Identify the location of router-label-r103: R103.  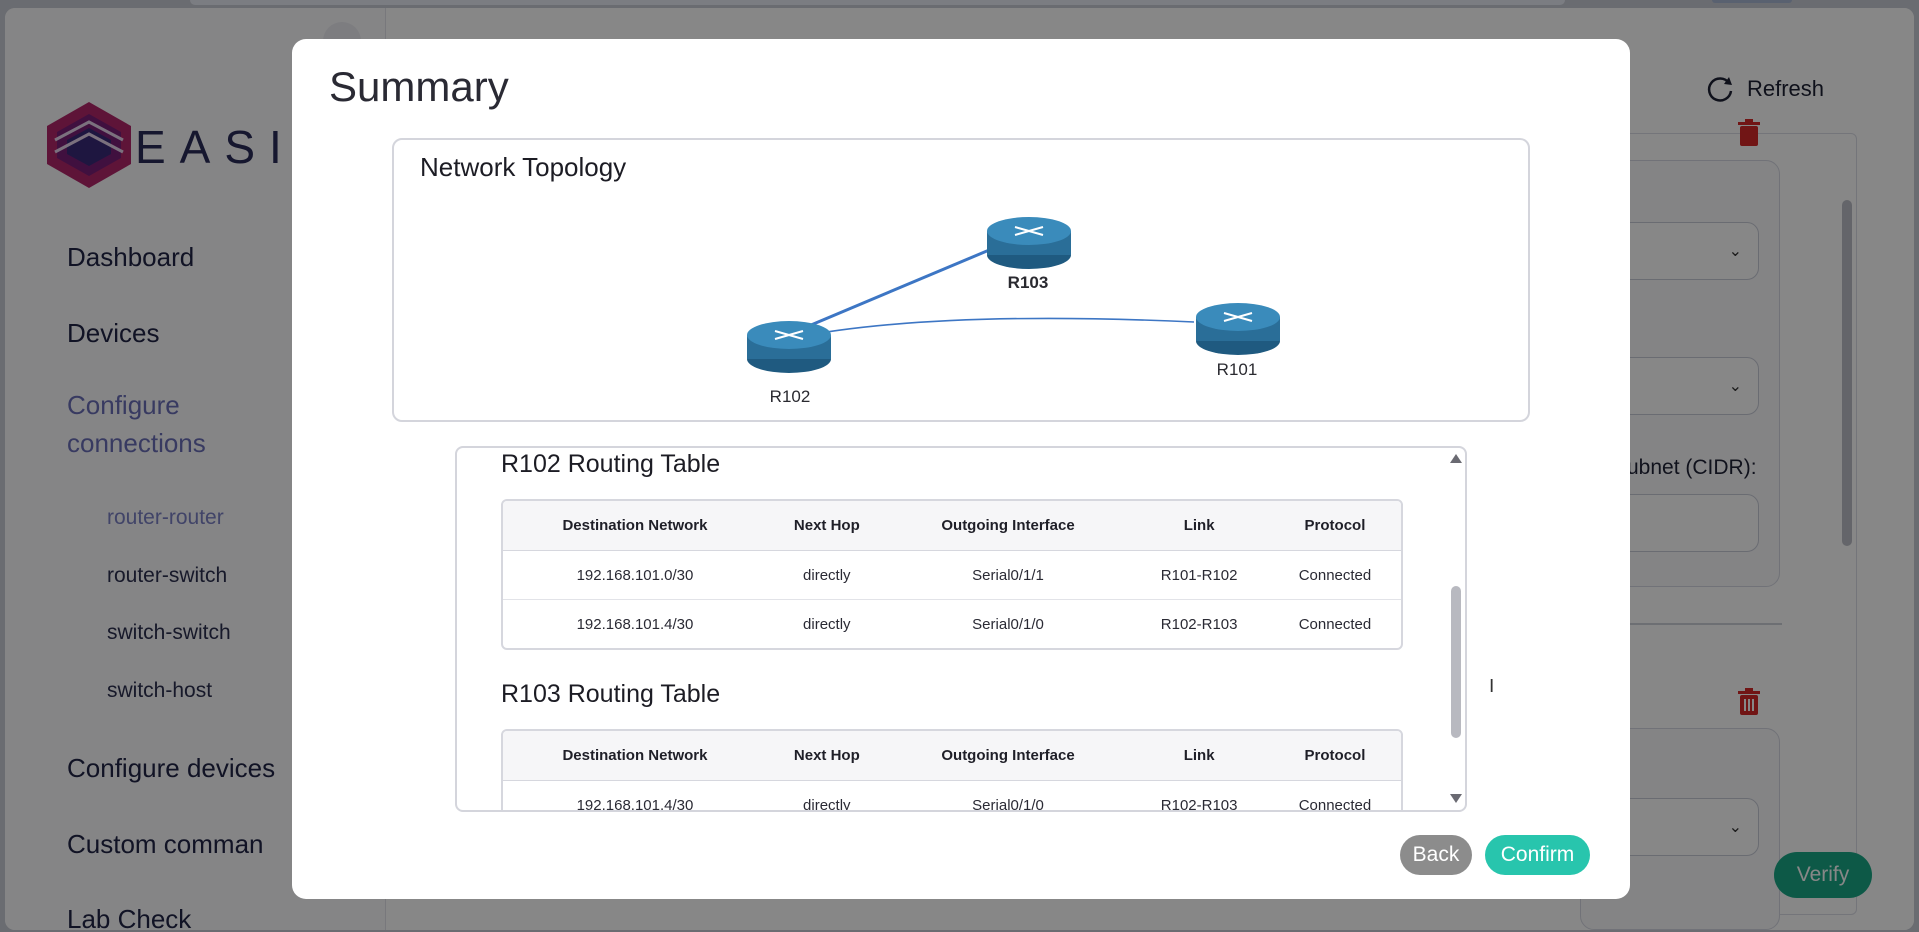
(1028, 282).